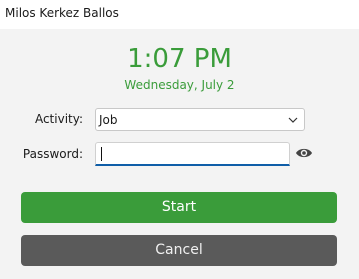 This screenshot has height=279, width=359. I want to click on cancel-button: Cancel, so click(179, 250).